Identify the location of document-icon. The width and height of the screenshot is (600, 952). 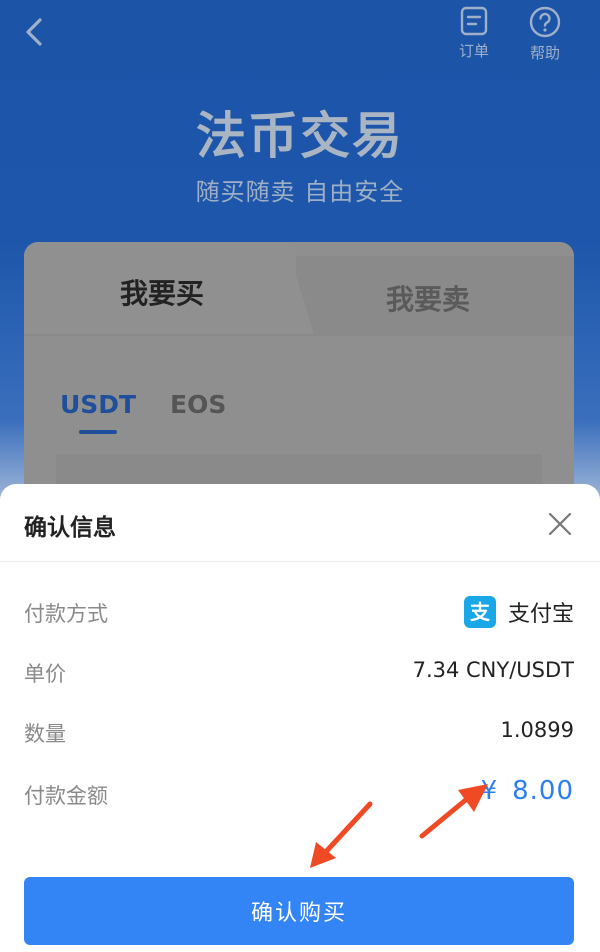
(474, 21).